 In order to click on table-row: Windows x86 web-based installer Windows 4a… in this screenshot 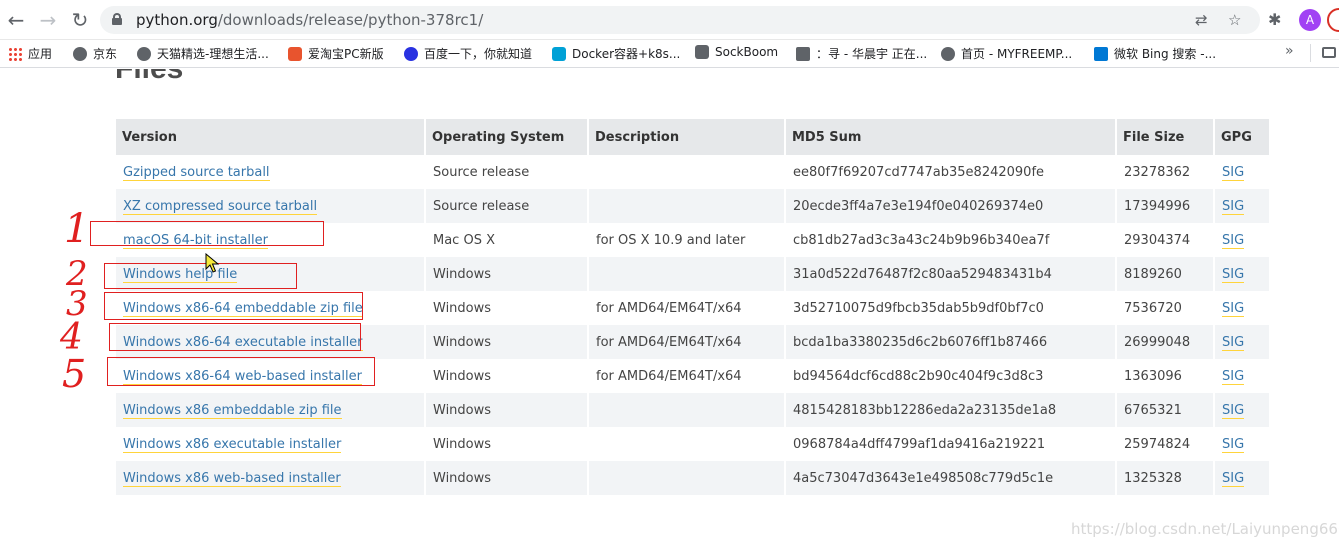, I will do `click(692, 478)`.